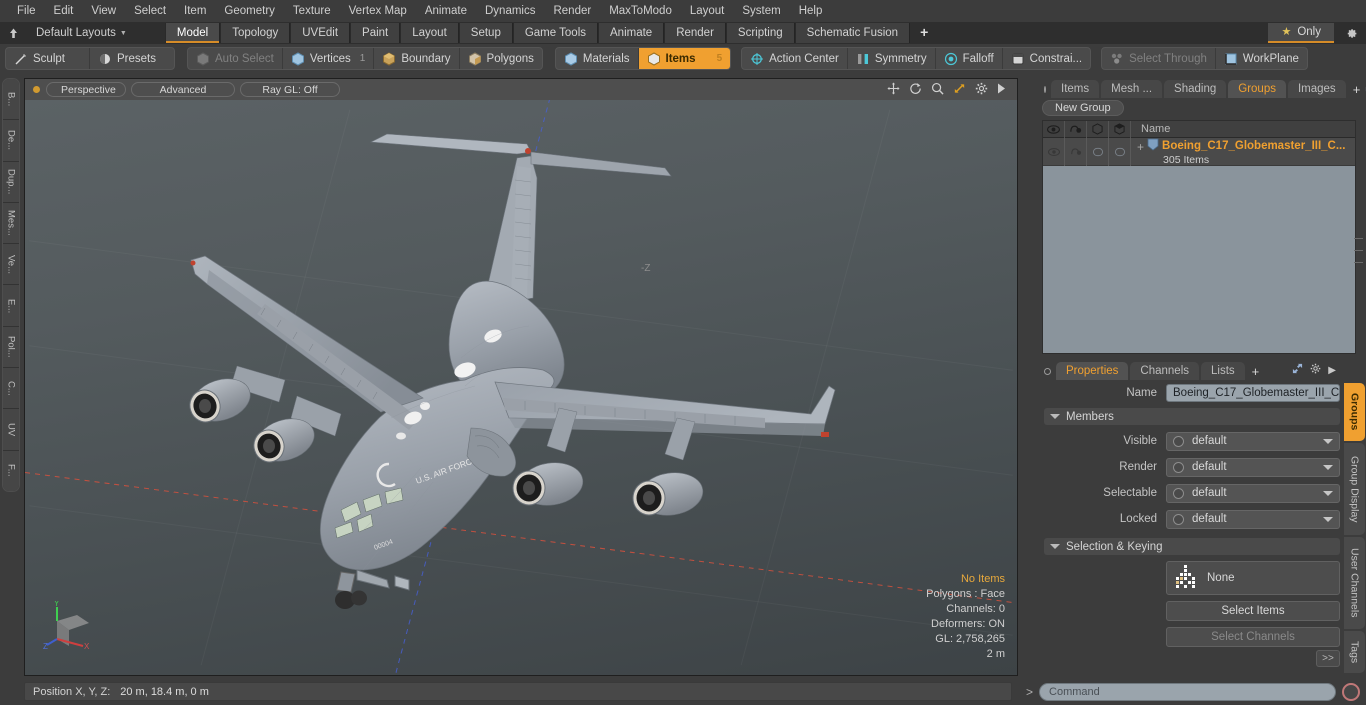  I want to click on polygons-button: Polygons, so click(501, 58).